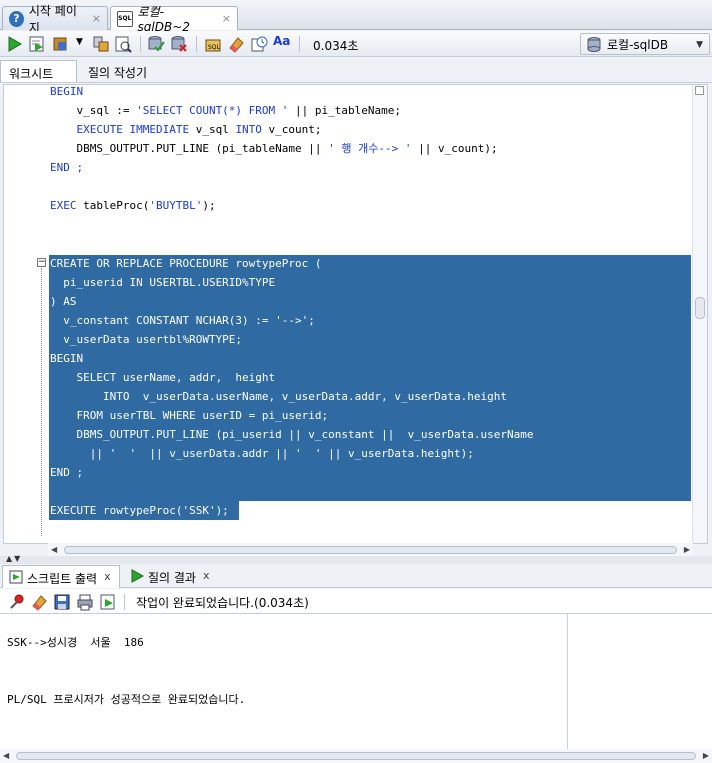 The height and width of the screenshot is (763, 712). What do you see at coordinates (282, 43) in the screenshot?
I see `to-upper-lower-icon: Aa` at bounding box center [282, 43].